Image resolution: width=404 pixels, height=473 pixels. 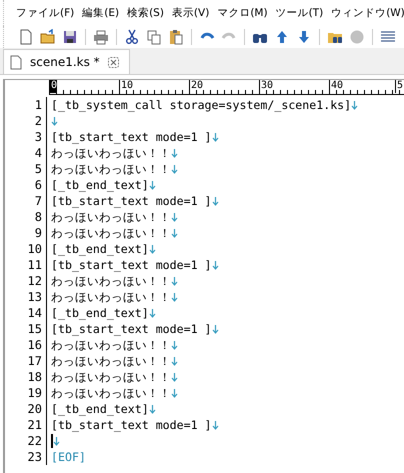 I want to click on line-number: 12, so click(x=34, y=281).